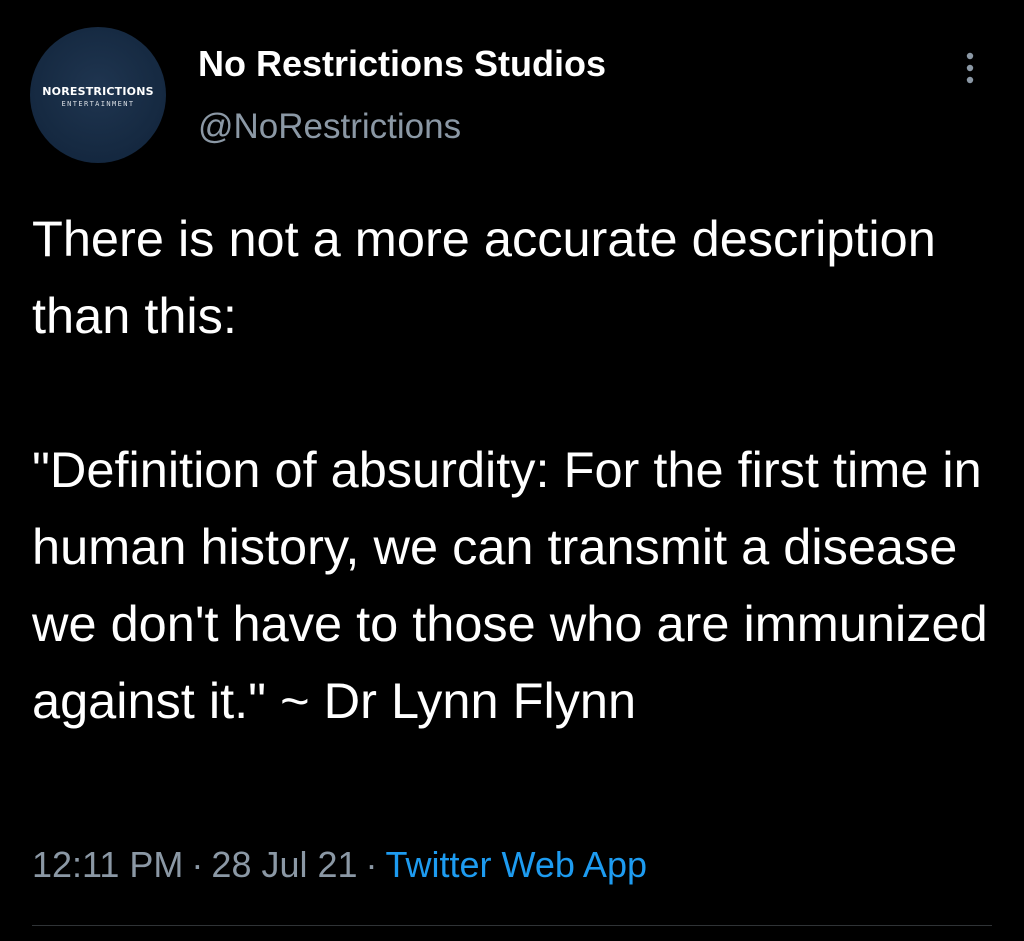 Image resolution: width=1024 pixels, height=941 pixels. What do you see at coordinates (98, 91) in the screenshot?
I see `avatar-logo-main-text: NORESTRICTIONS` at bounding box center [98, 91].